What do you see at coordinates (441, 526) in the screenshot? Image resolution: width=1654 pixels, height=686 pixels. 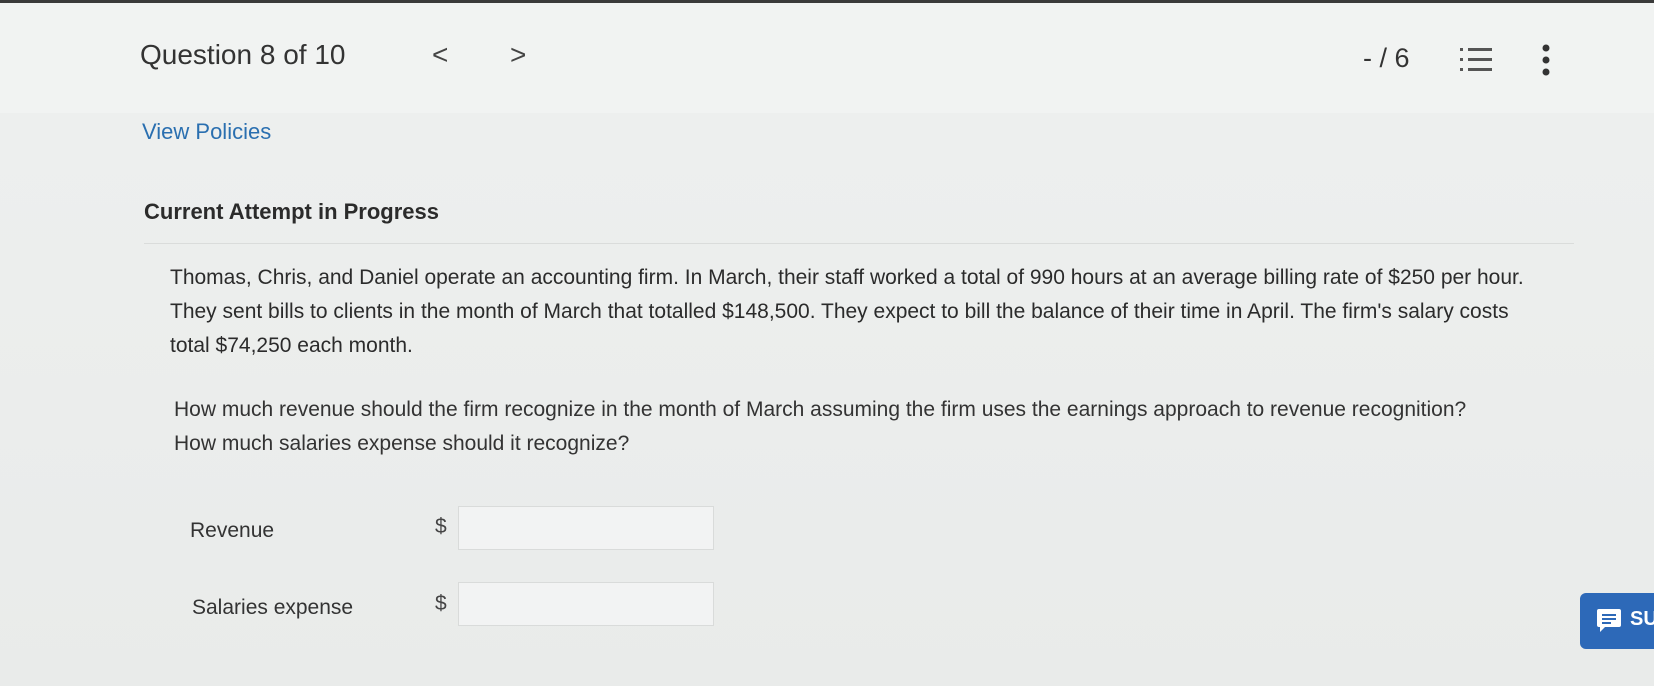 I see `revenue-currency-symbol: $` at bounding box center [441, 526].